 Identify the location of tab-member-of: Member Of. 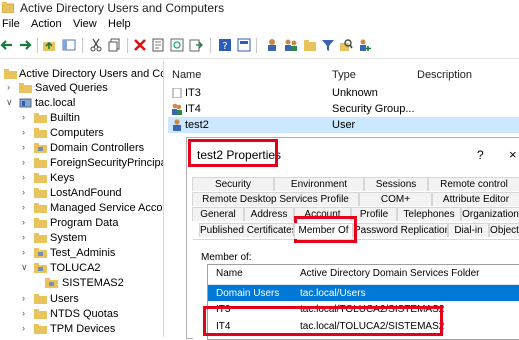
(323, 231).